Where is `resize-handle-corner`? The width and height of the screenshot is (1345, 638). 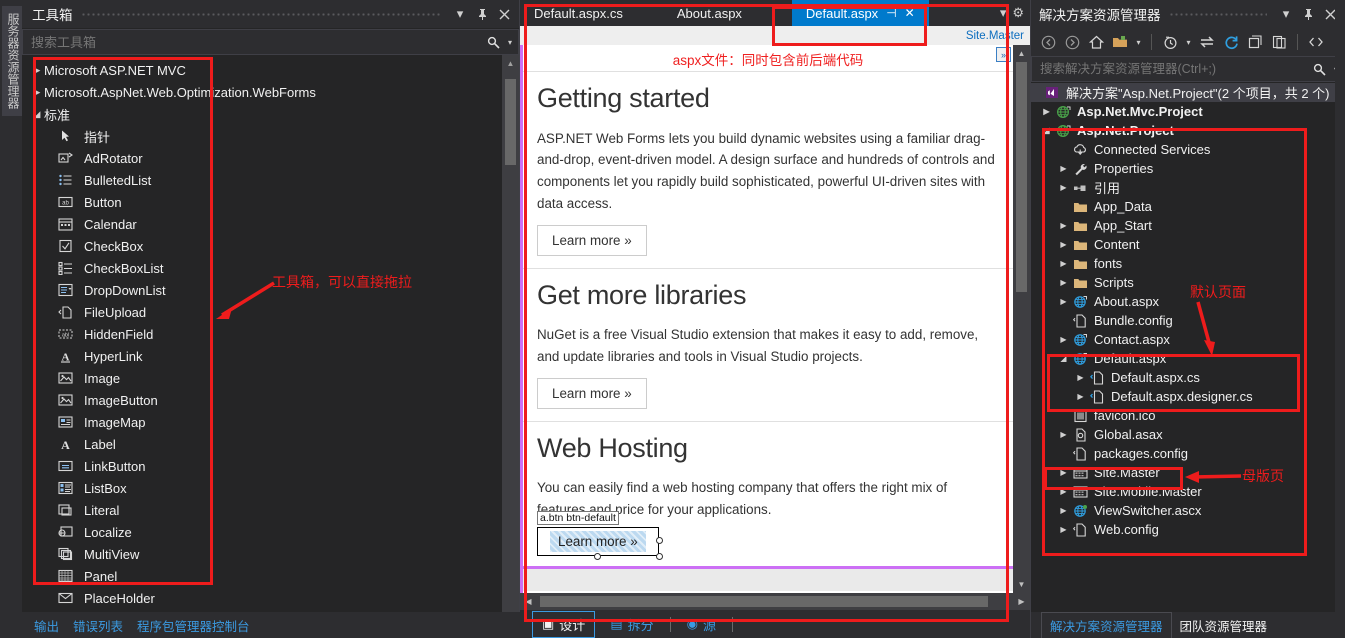
resize-handle-corner is located at coordinates (659, 556).